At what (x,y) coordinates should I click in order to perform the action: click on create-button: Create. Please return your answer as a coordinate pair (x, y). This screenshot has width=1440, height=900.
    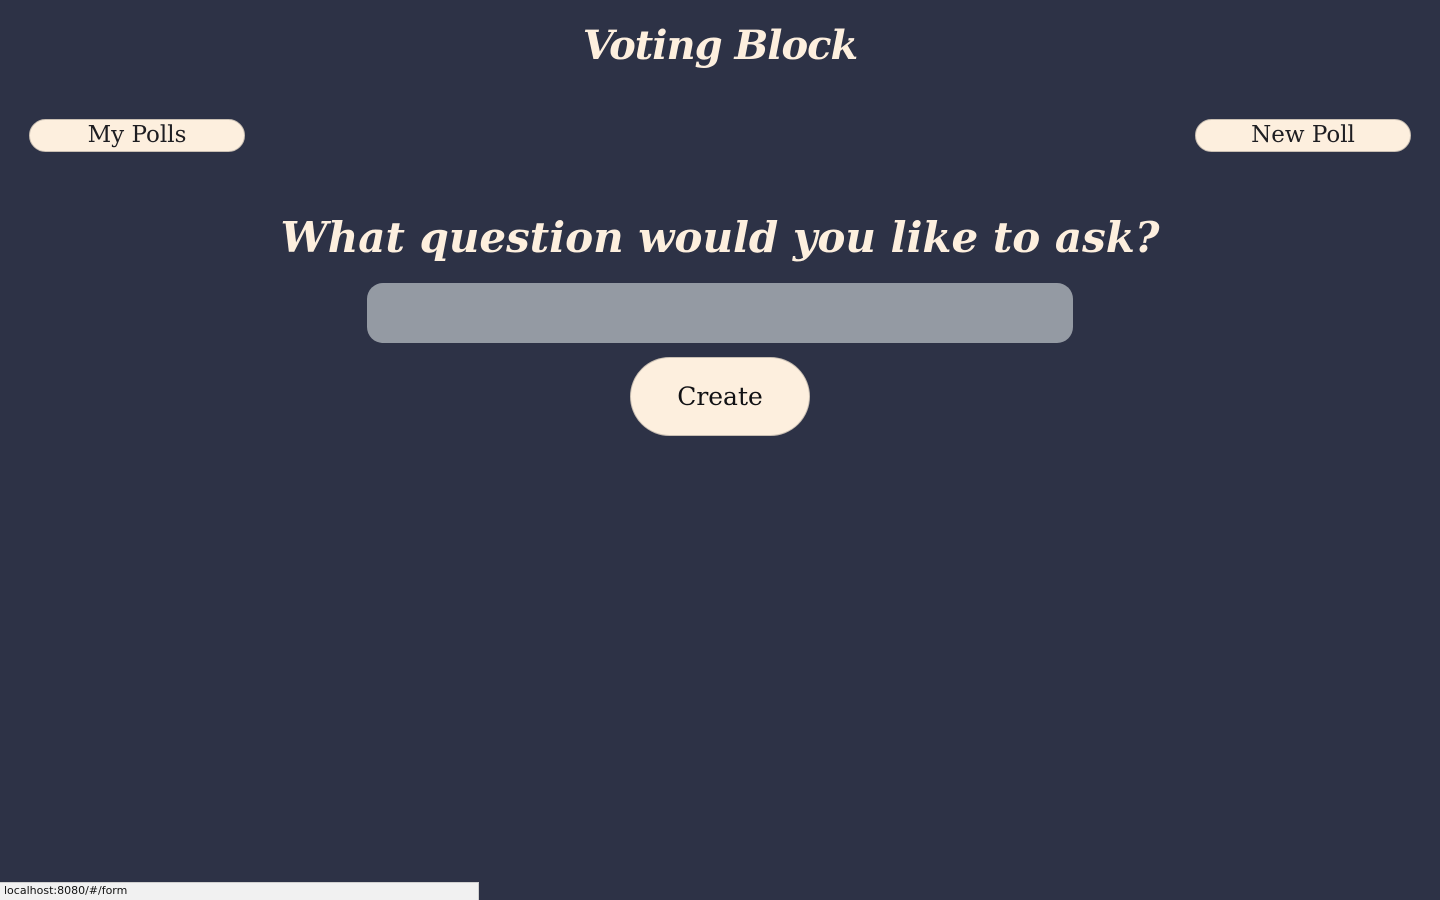
    Looking at the image, I should click on (720, 396).